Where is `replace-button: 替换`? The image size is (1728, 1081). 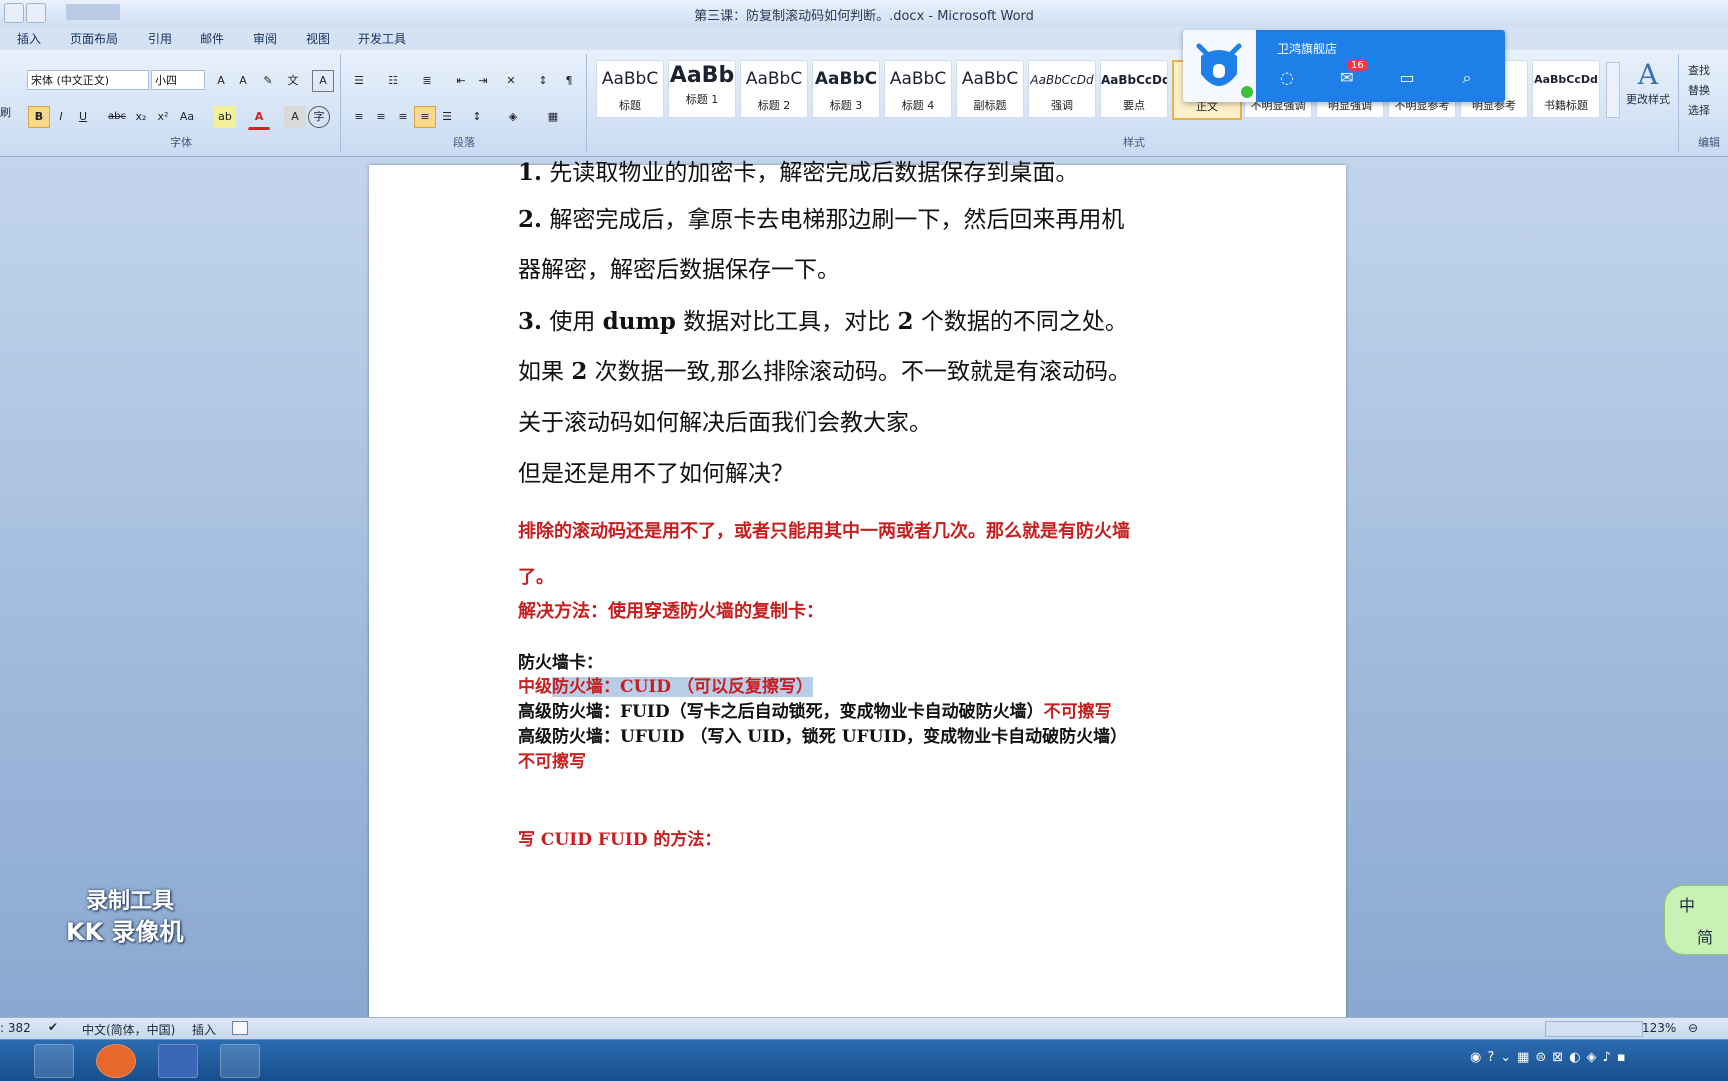 replace-button: 替换 is located at coordinates (1699, 90).